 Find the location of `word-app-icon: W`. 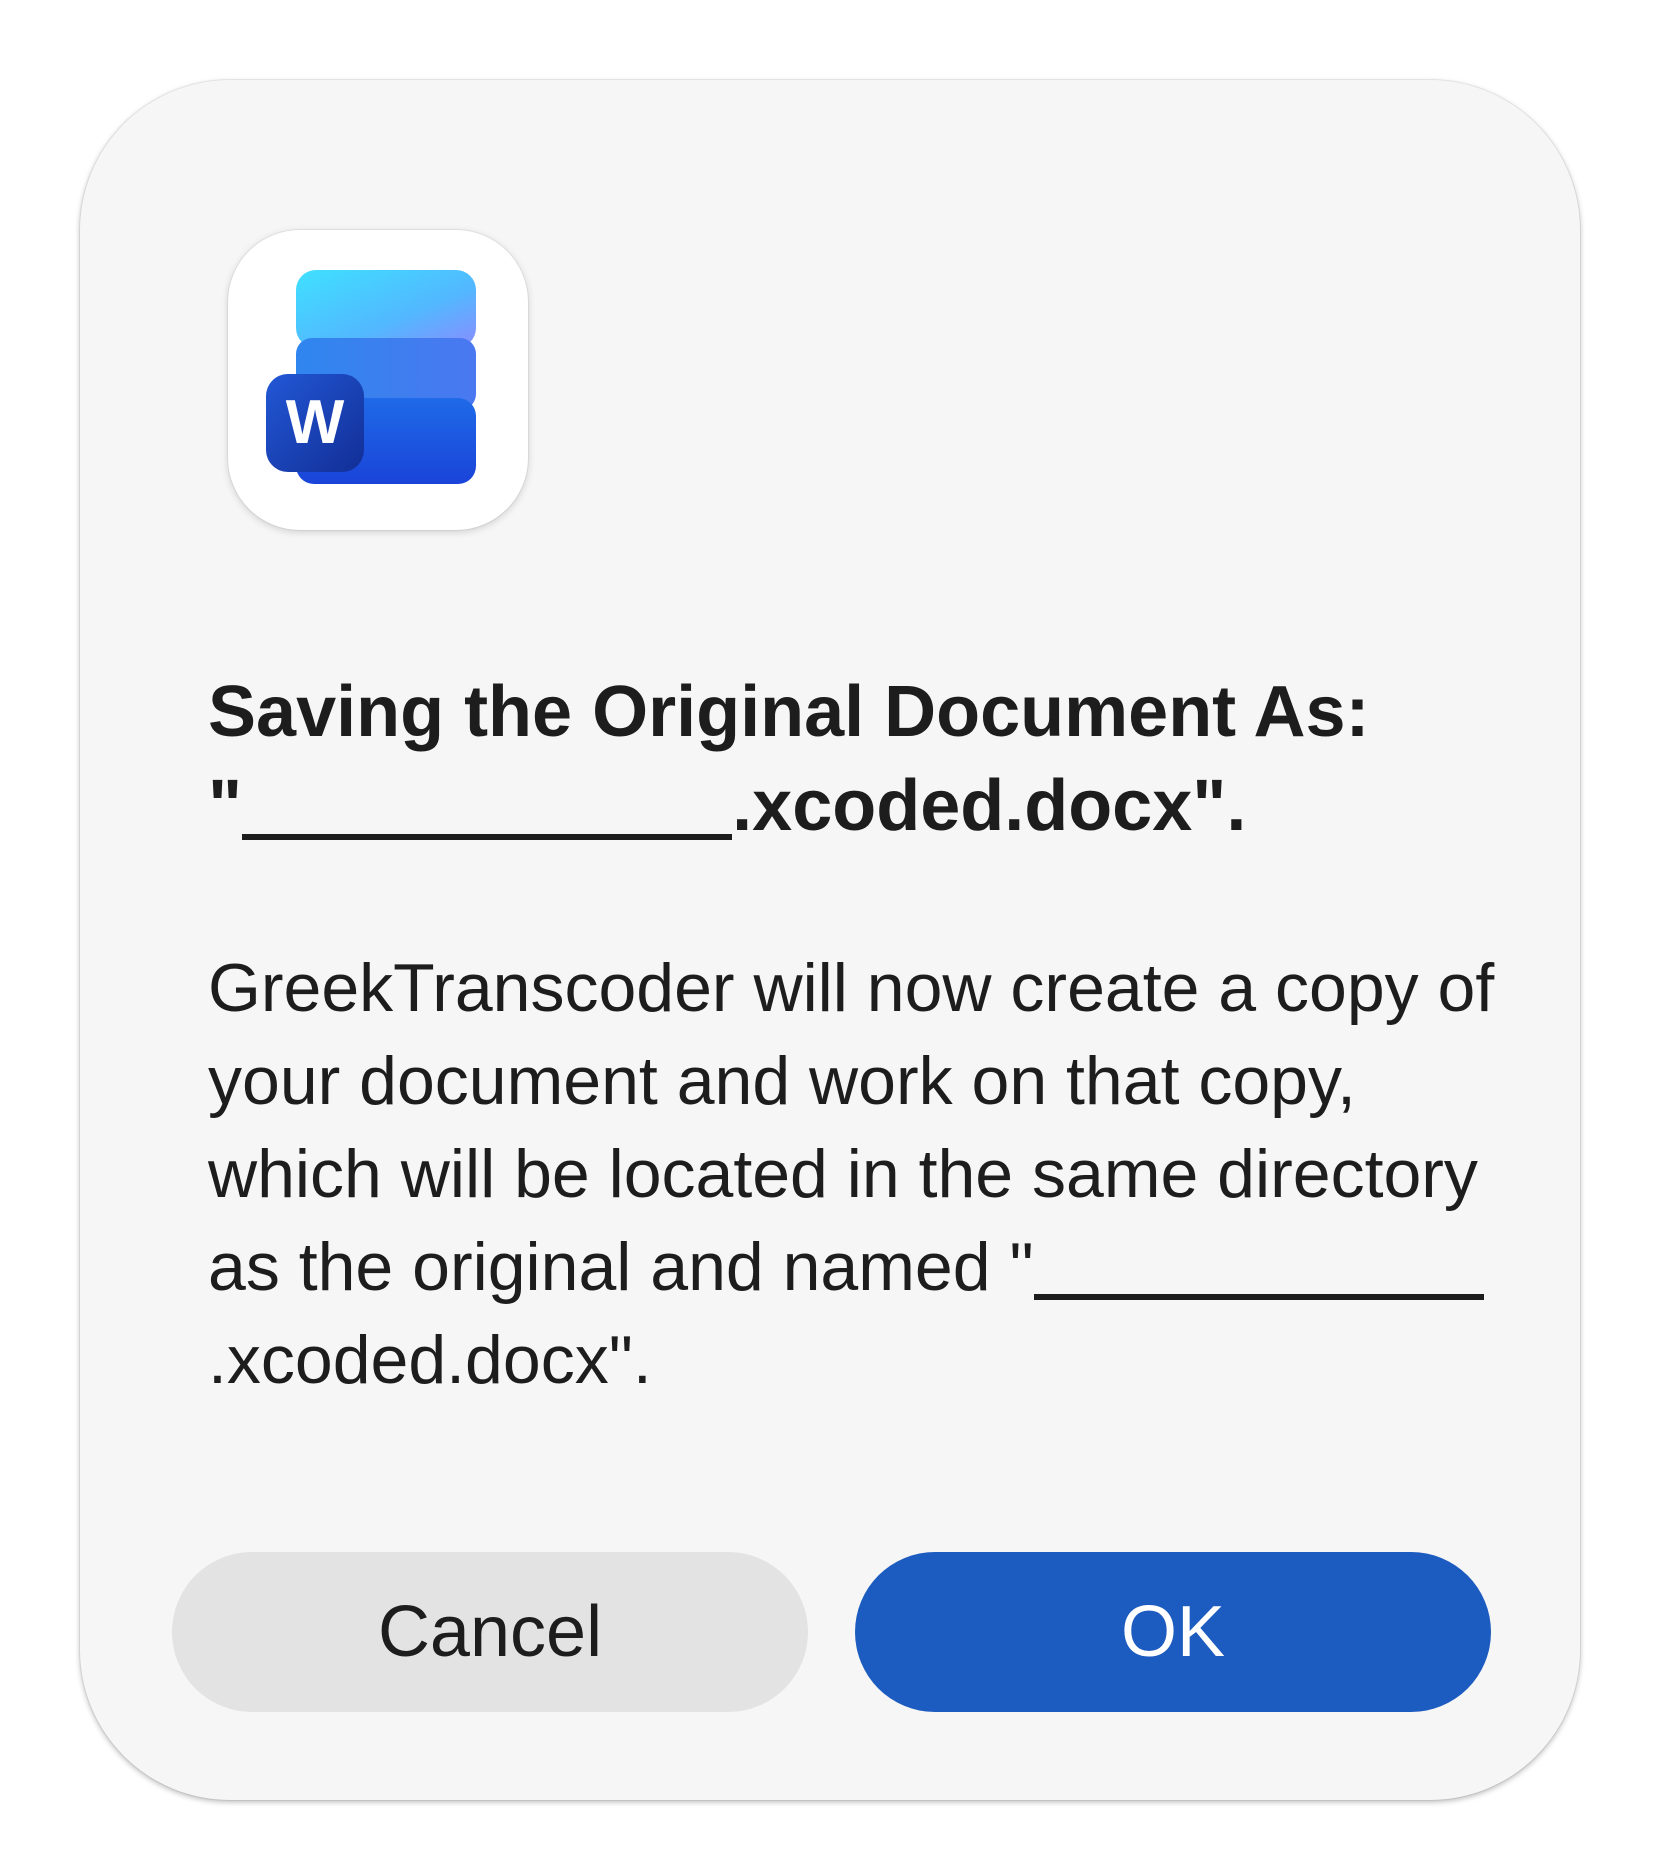

word-app-icon: W is located at coordinates (378, 380).